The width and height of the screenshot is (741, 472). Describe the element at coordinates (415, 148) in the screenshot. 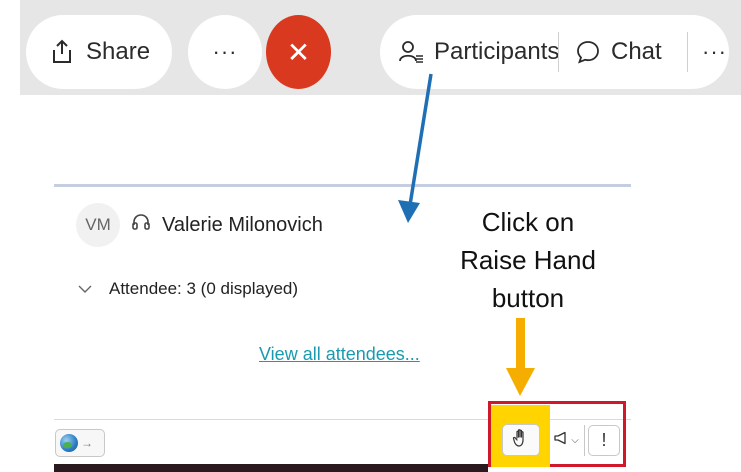

I see `blue-arrow` at that location.